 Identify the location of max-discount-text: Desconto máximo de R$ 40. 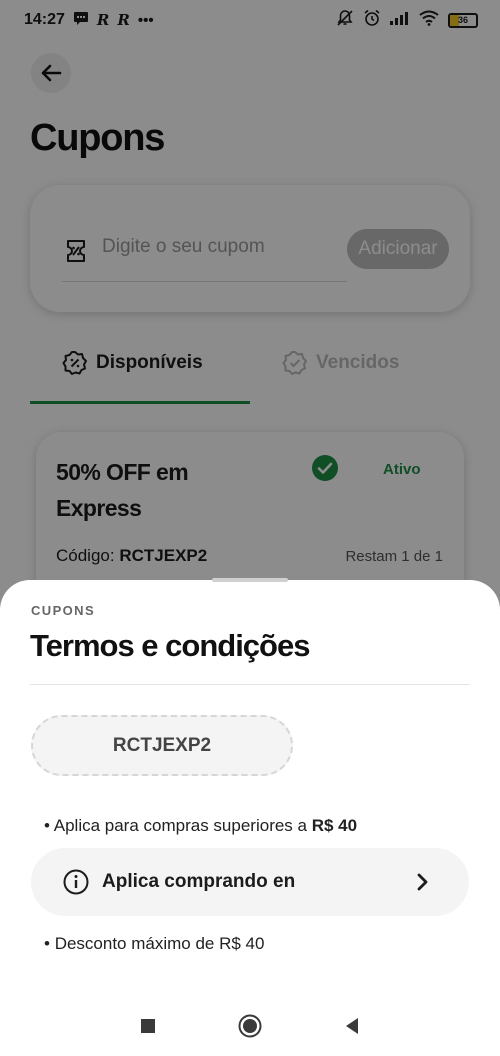
(159, 943).